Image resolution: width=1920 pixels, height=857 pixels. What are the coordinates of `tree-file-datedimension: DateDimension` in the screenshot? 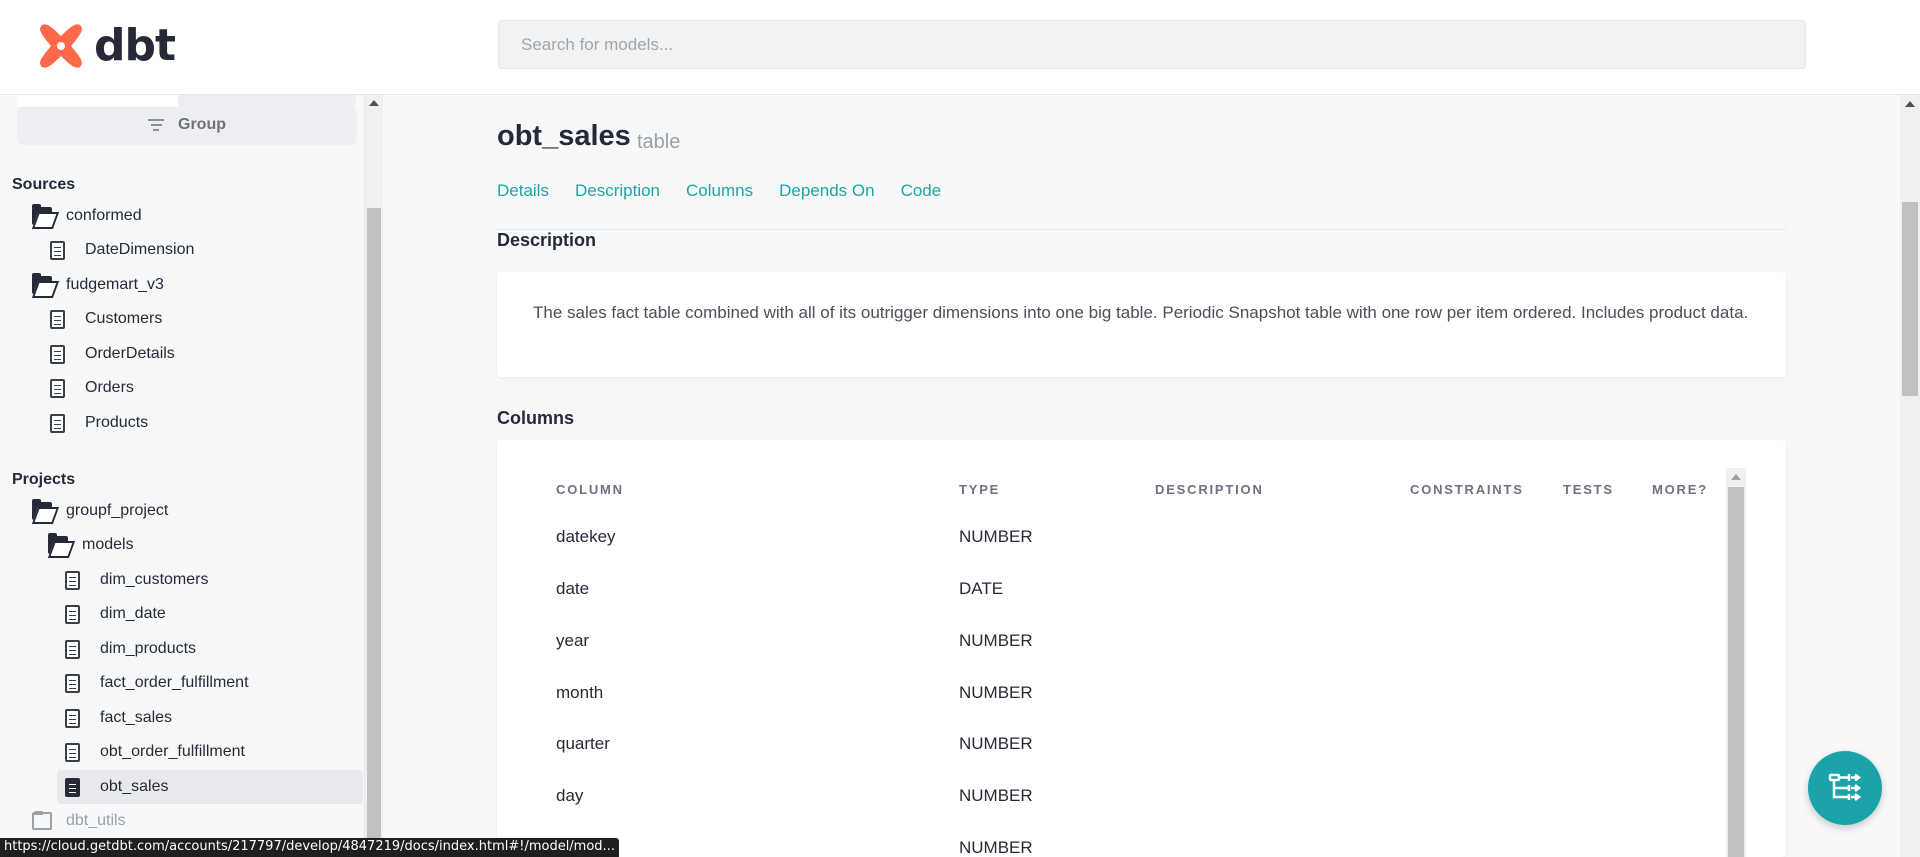 It's located at (122, 250).